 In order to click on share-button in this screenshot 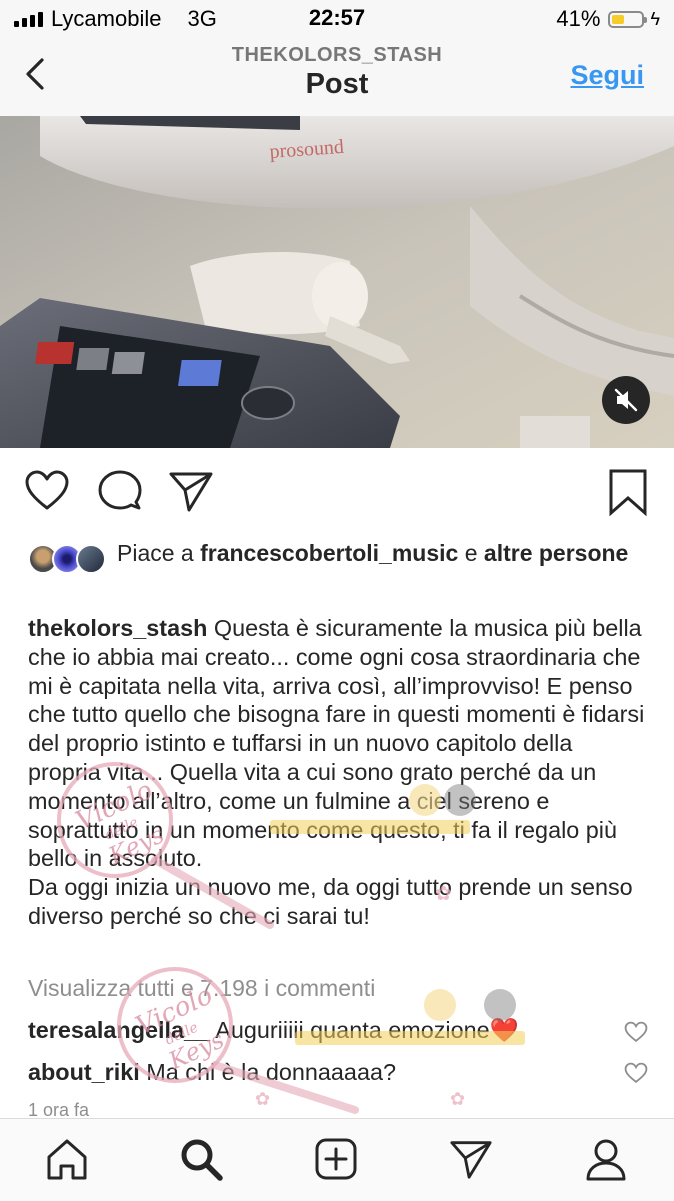, I will do `click(191, 493)`.